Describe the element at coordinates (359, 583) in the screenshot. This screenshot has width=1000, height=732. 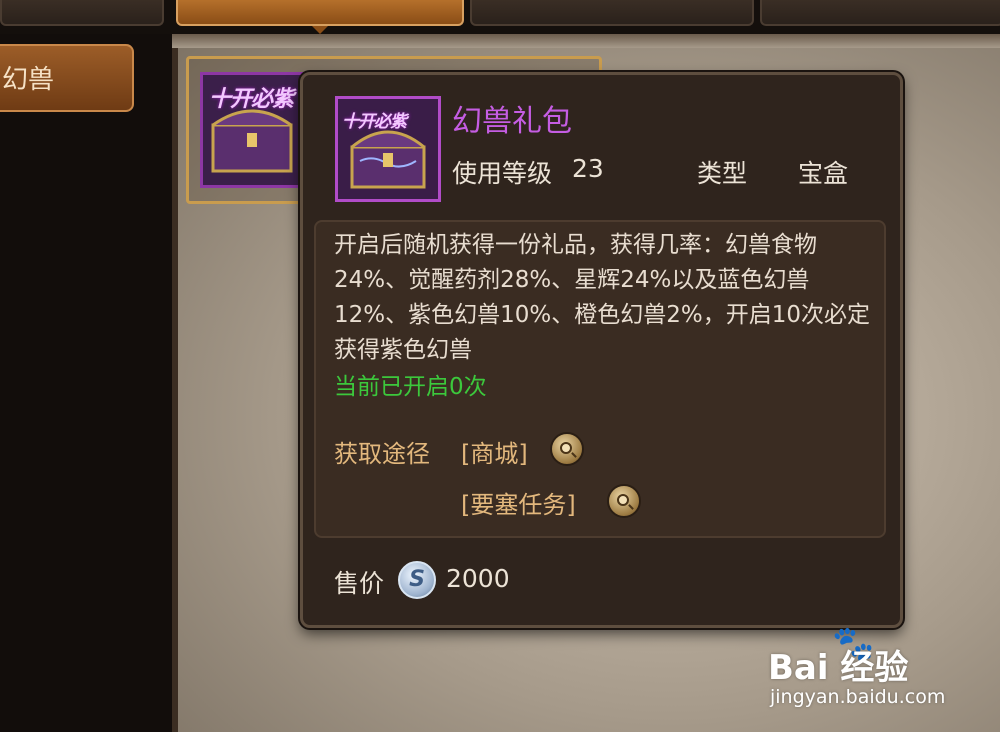
I see `price-label: 售价` at that location.